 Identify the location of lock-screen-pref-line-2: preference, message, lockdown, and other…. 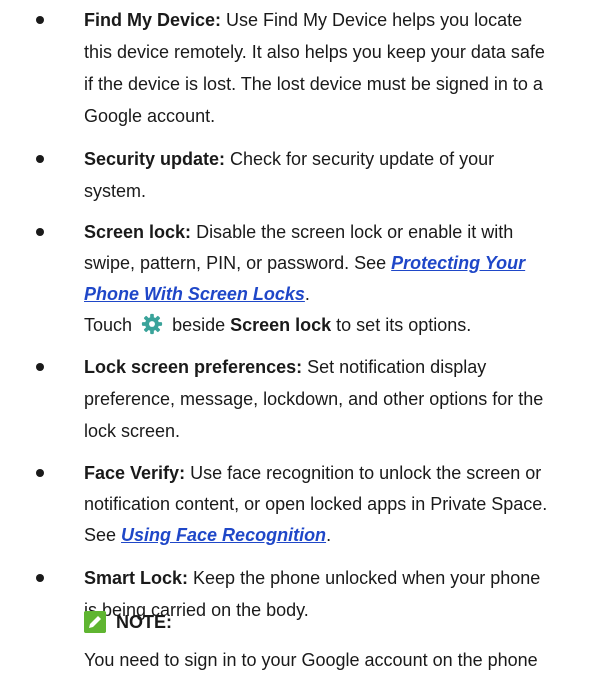
(314, 399).